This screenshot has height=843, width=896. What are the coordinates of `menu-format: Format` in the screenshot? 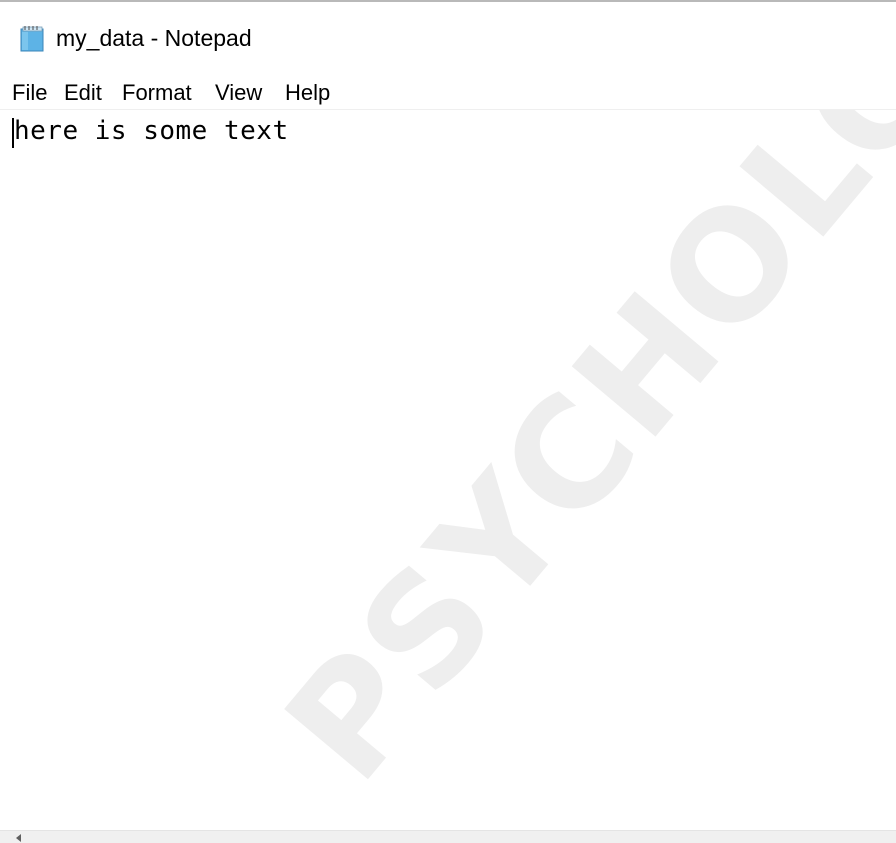 It's located at (157, 93).